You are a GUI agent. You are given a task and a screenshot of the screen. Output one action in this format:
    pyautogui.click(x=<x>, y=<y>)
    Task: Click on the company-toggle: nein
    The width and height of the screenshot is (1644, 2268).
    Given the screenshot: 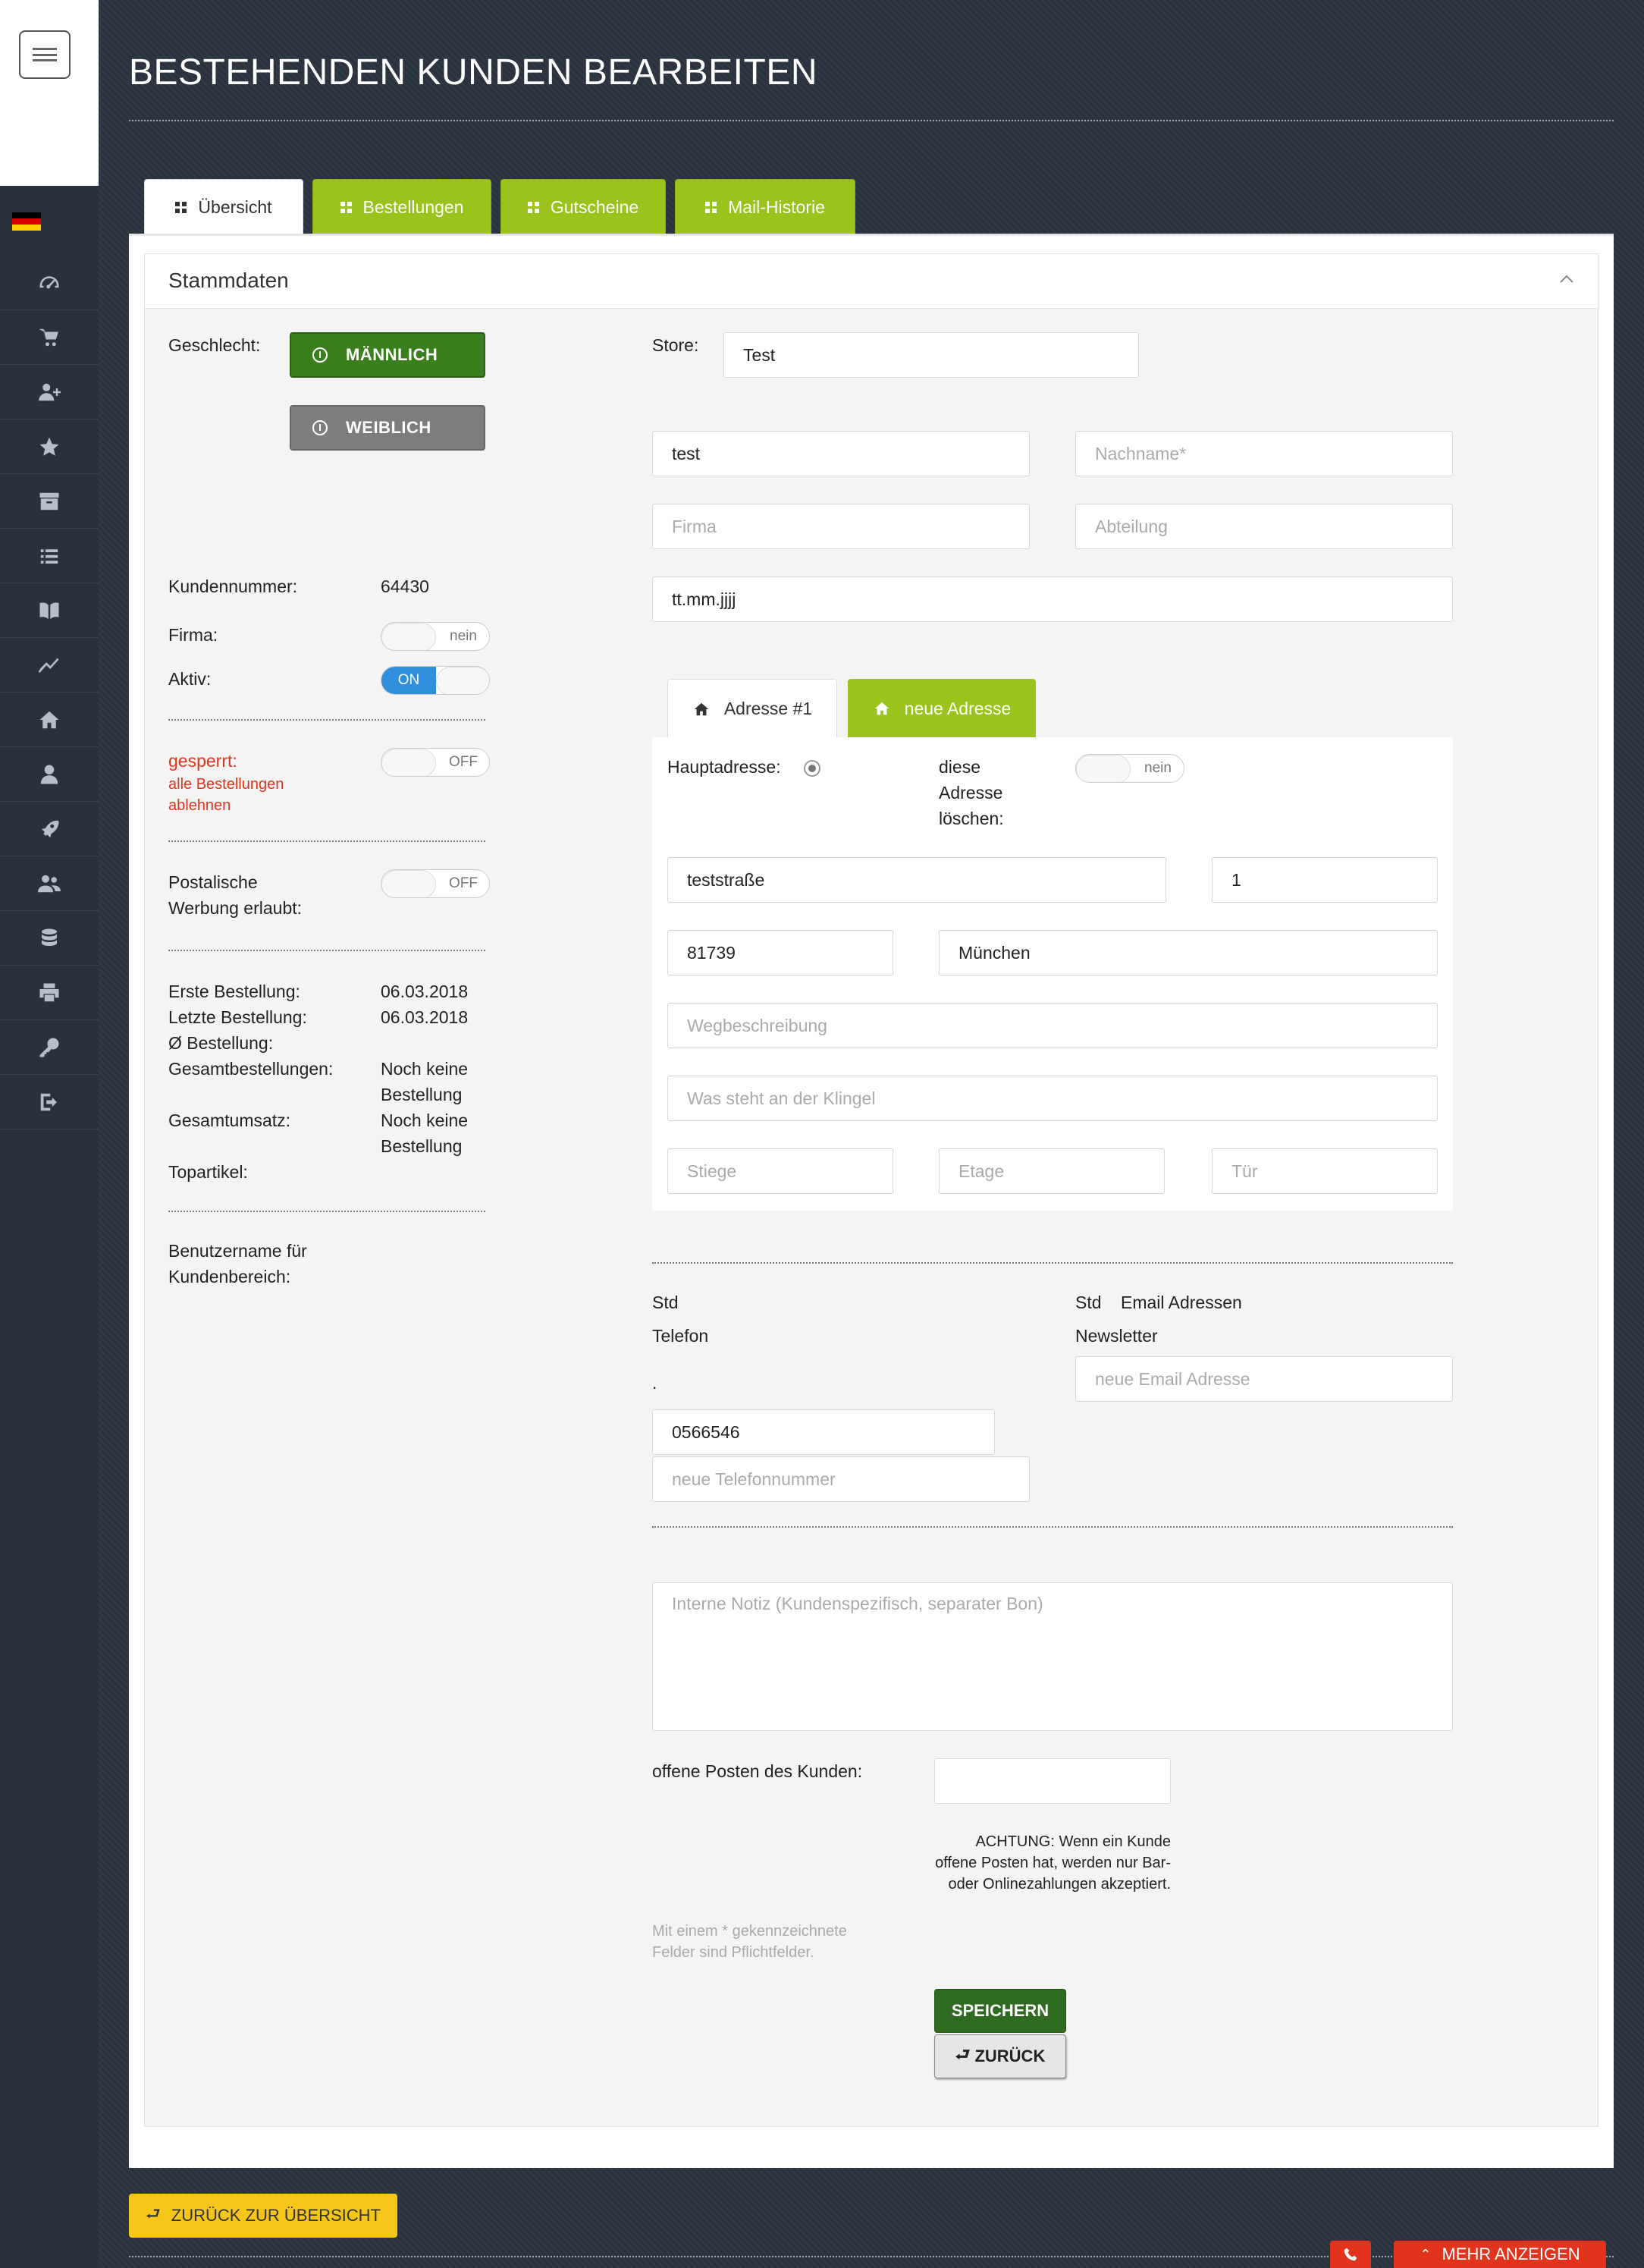 What is the action you would take?
    pyautogui.click(x=435, y=636)
    